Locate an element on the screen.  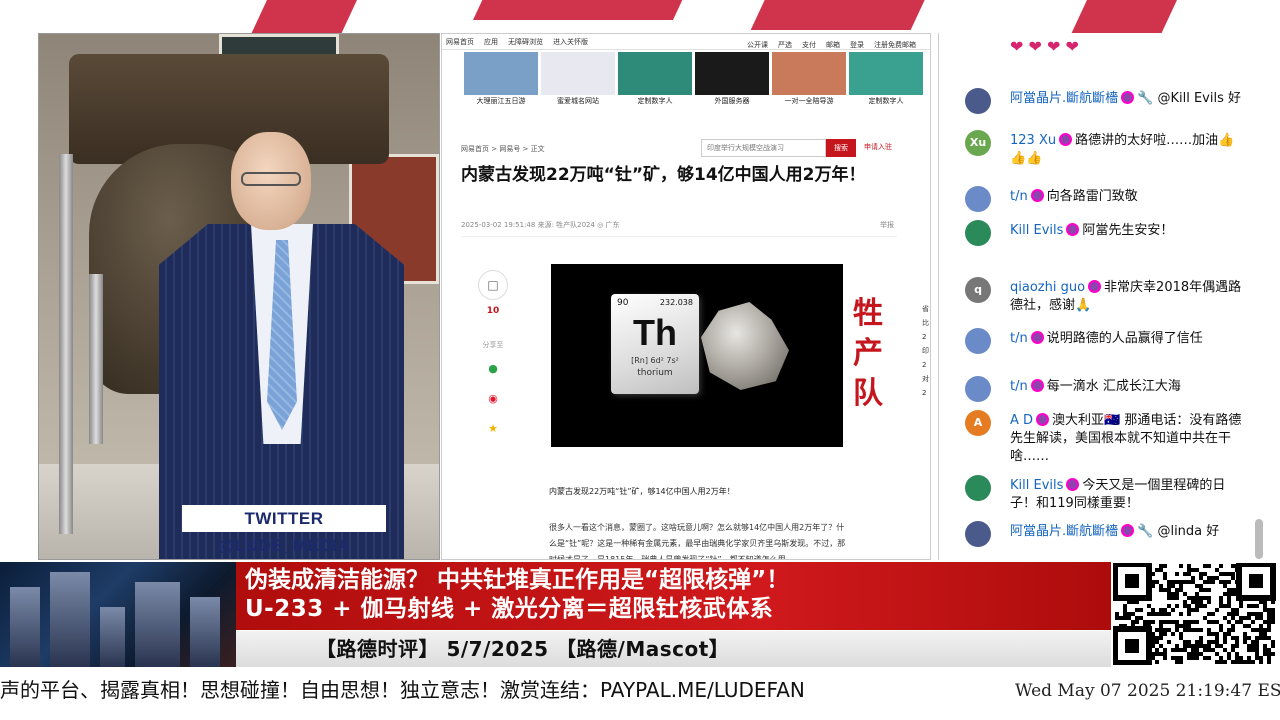
city-night-image is located at coordinates (118, 614).